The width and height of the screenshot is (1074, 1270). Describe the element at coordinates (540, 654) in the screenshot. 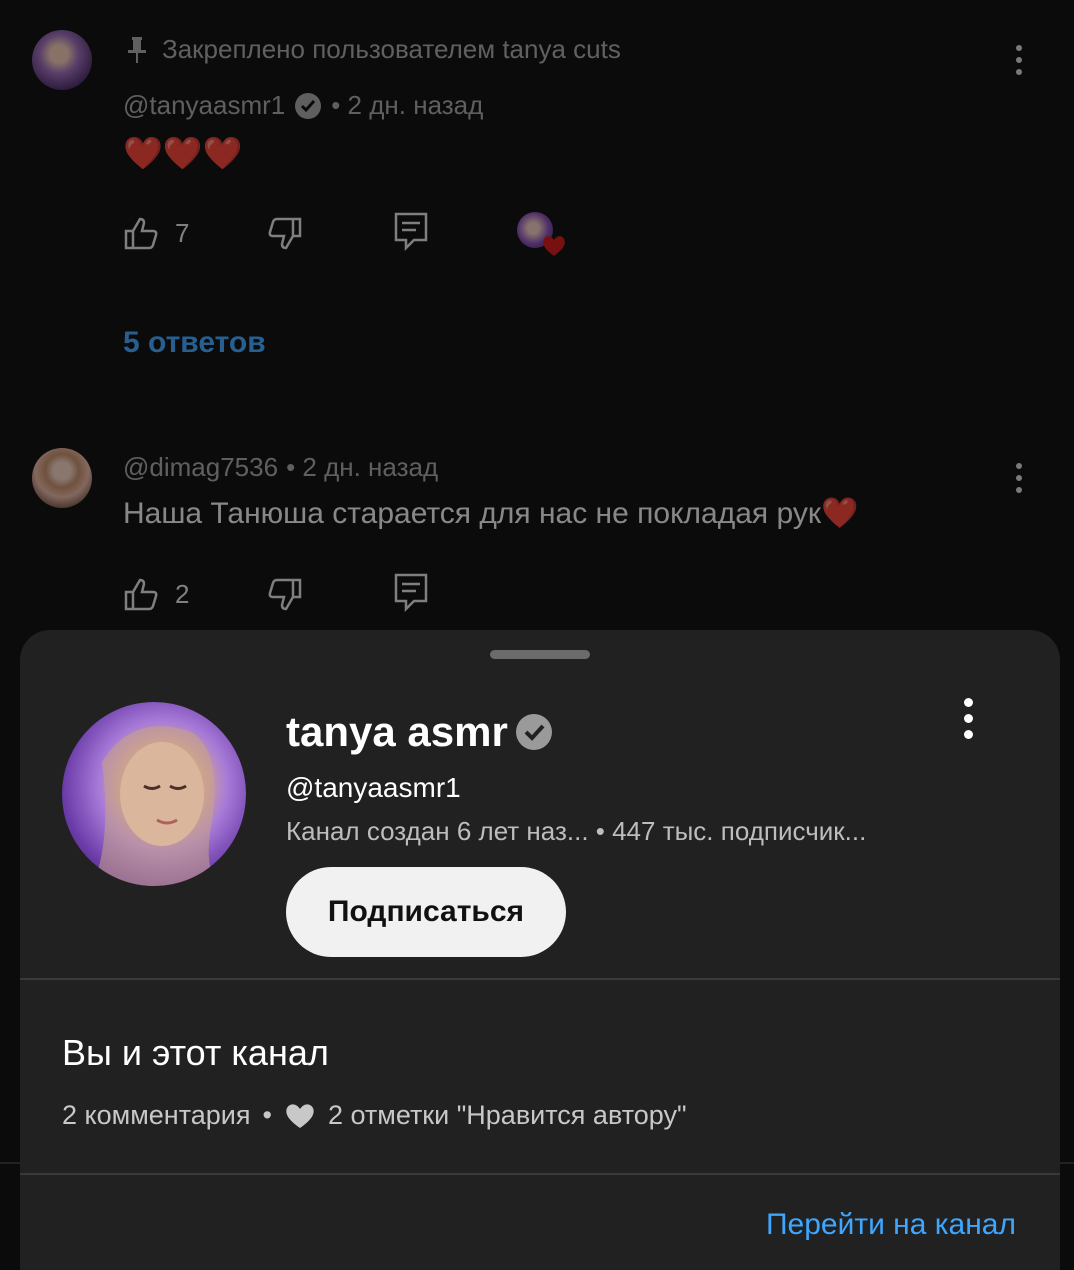

I see `drag-handle` at that location.